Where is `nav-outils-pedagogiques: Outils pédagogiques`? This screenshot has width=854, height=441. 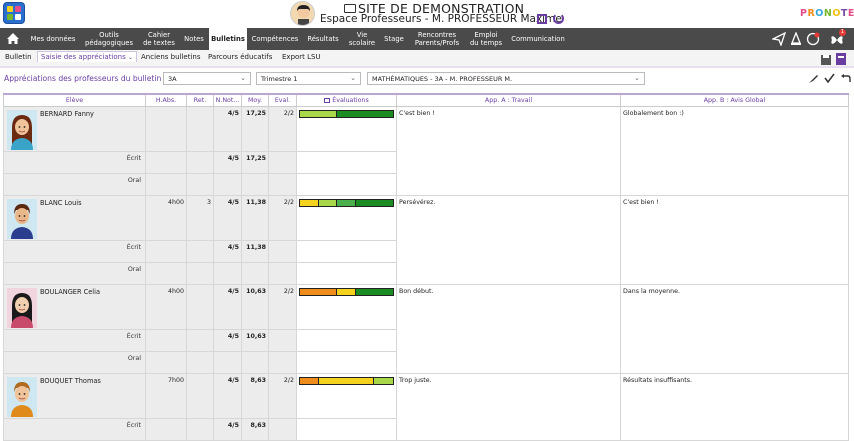
nav-outils-pedagogiques: Outils pédagogiques is located at coordinates (109, 39).